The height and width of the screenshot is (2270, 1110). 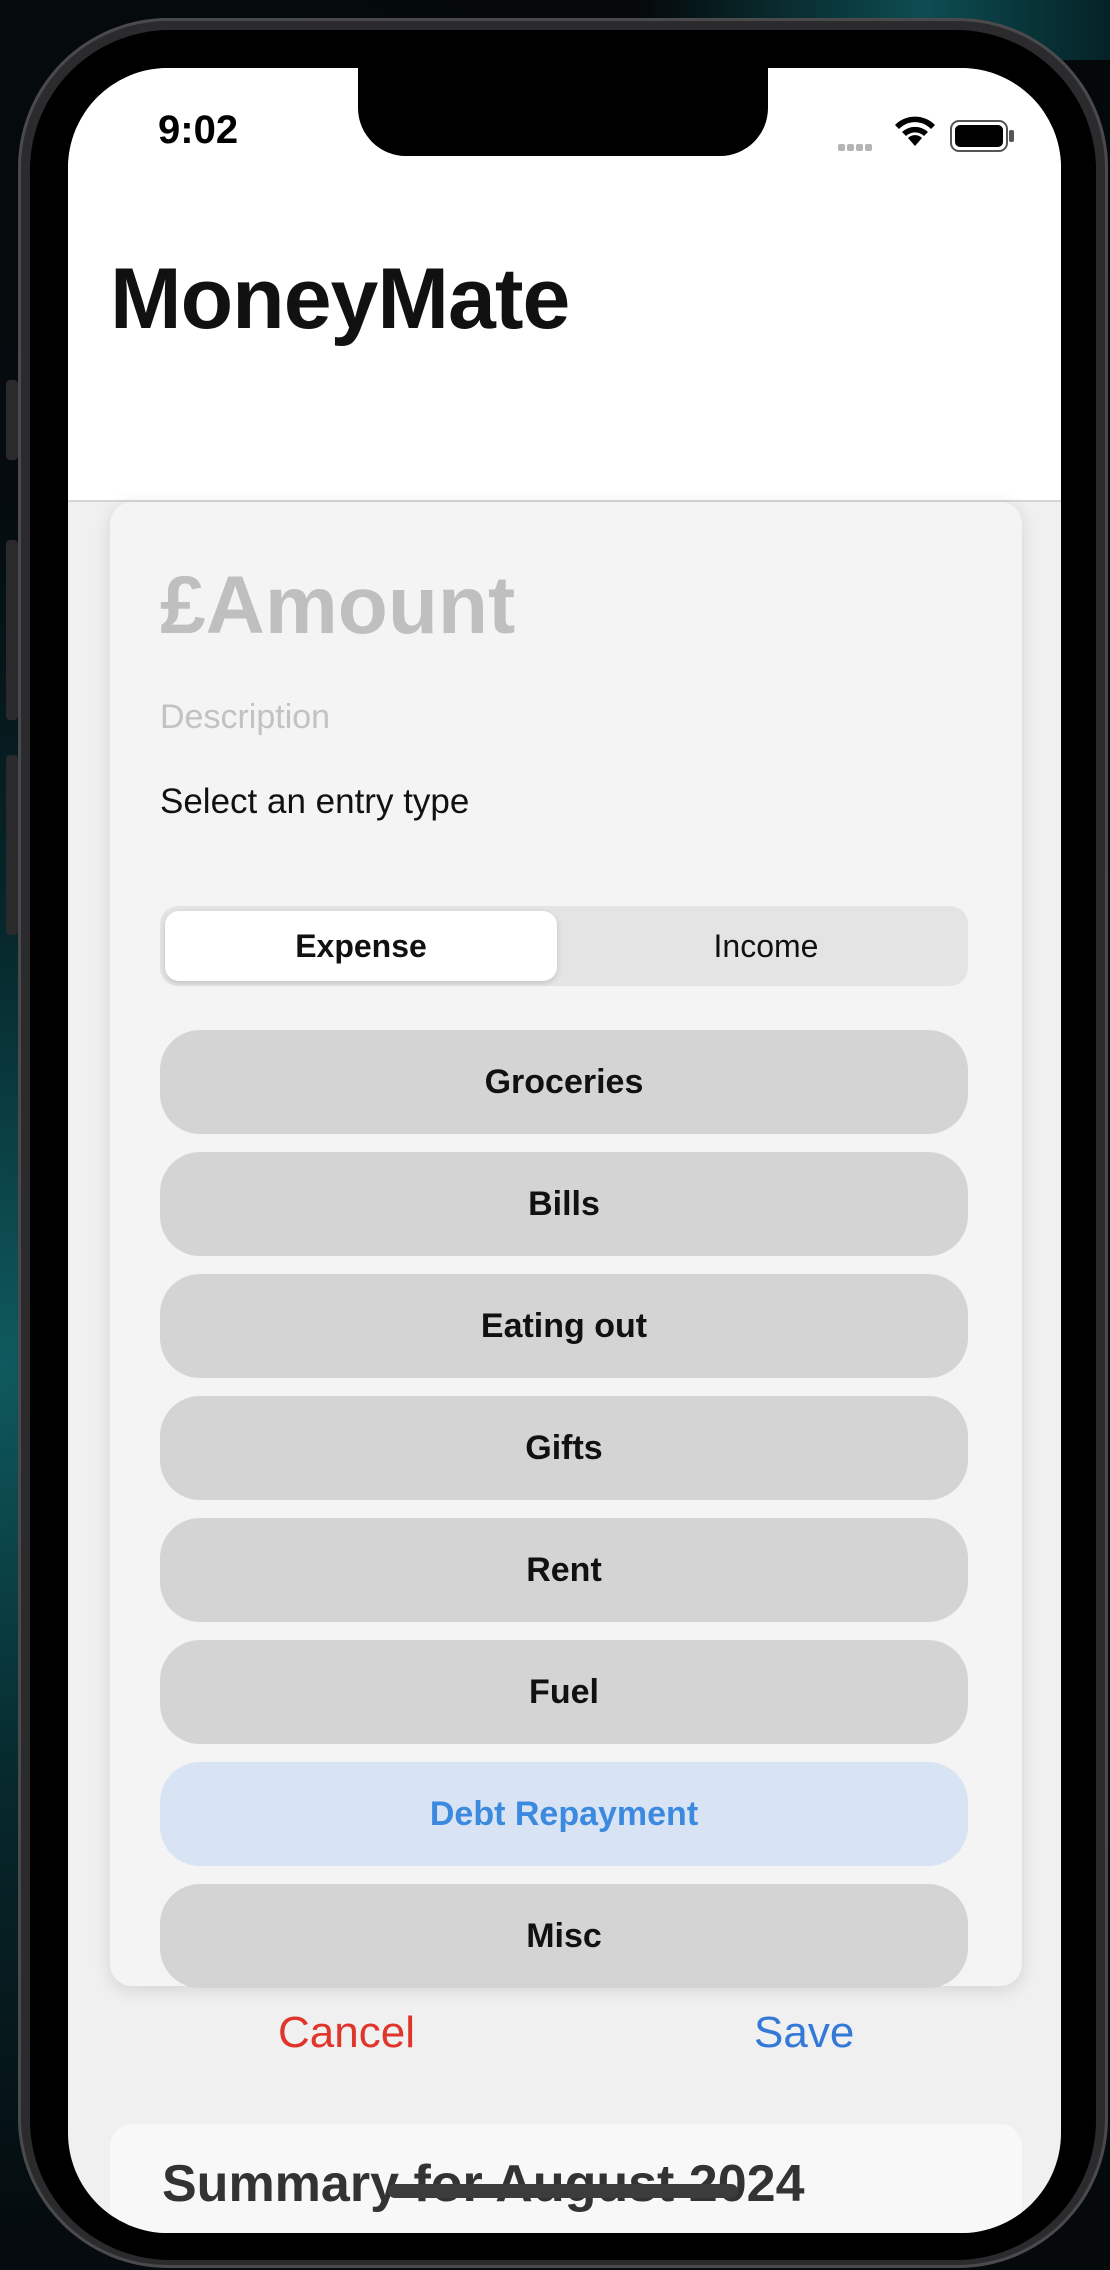 What do you see at coordinates (915, 131) in the screenshot?
I see `wifi-icon` at bounding box center [915, 131].